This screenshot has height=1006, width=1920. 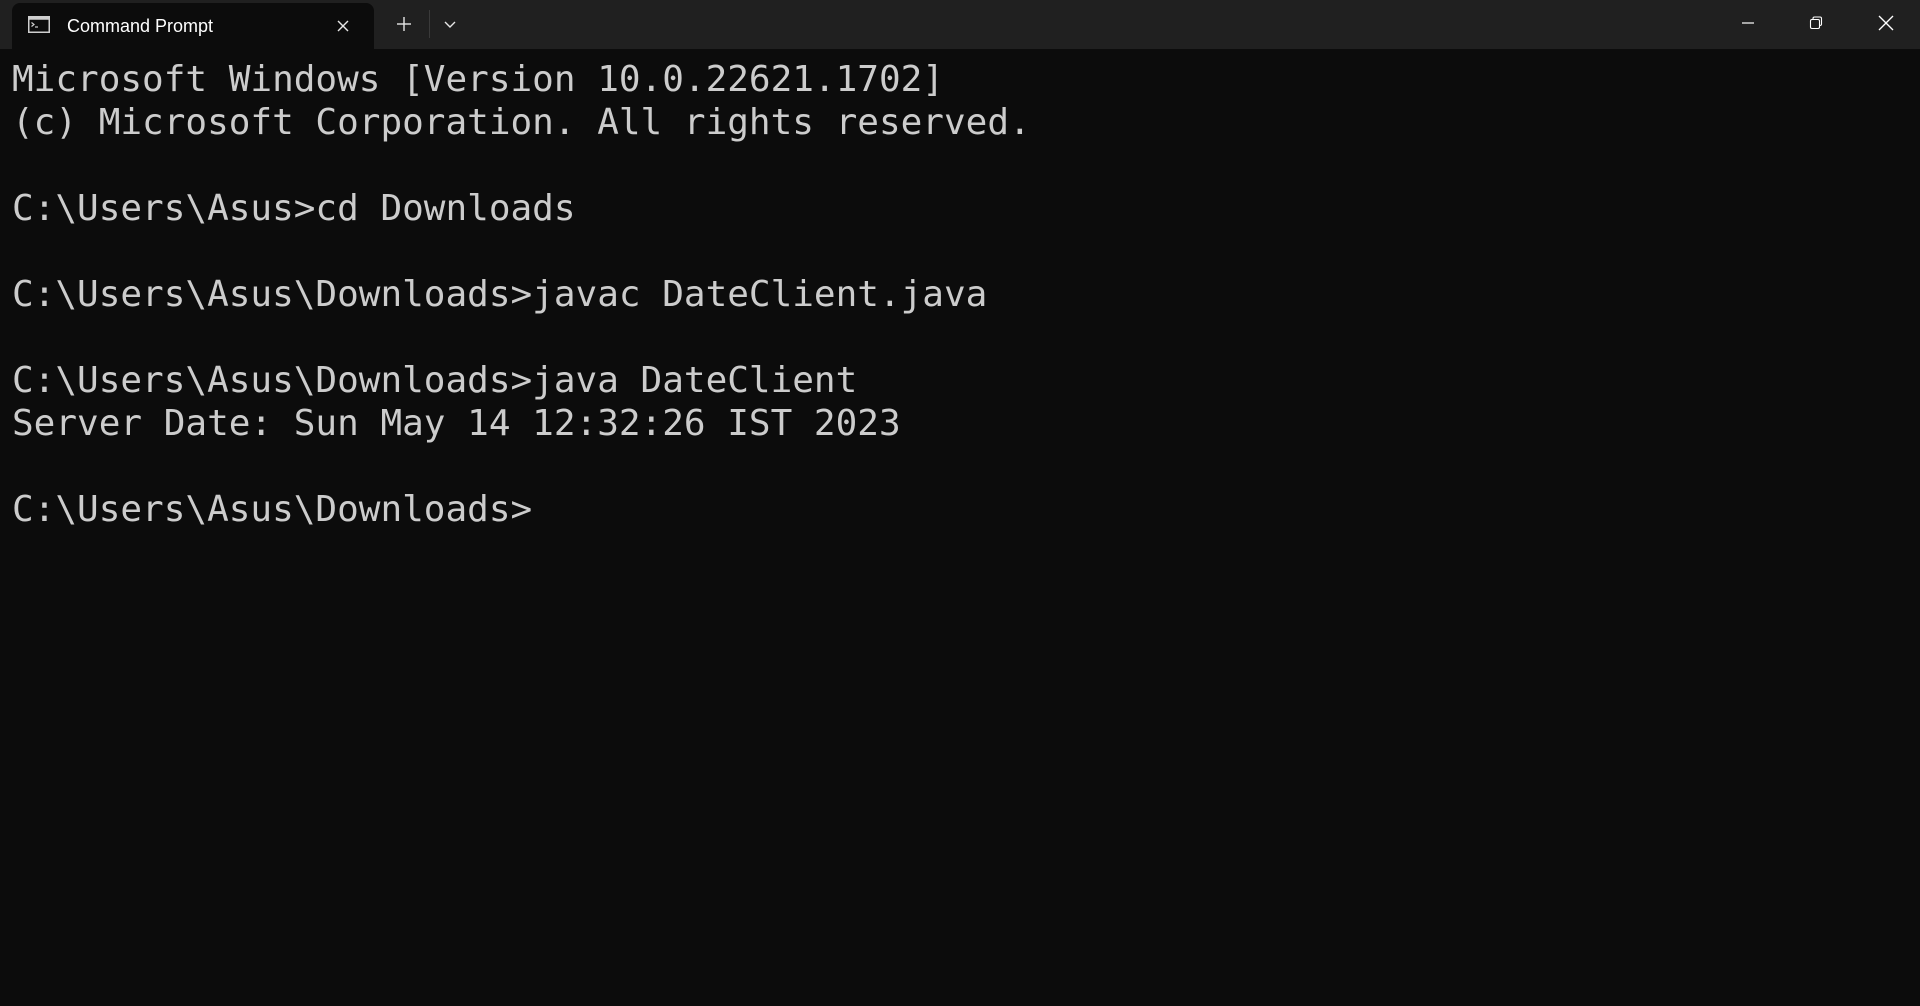 I want to click on new-tab-button, so click(x=404, y=24).